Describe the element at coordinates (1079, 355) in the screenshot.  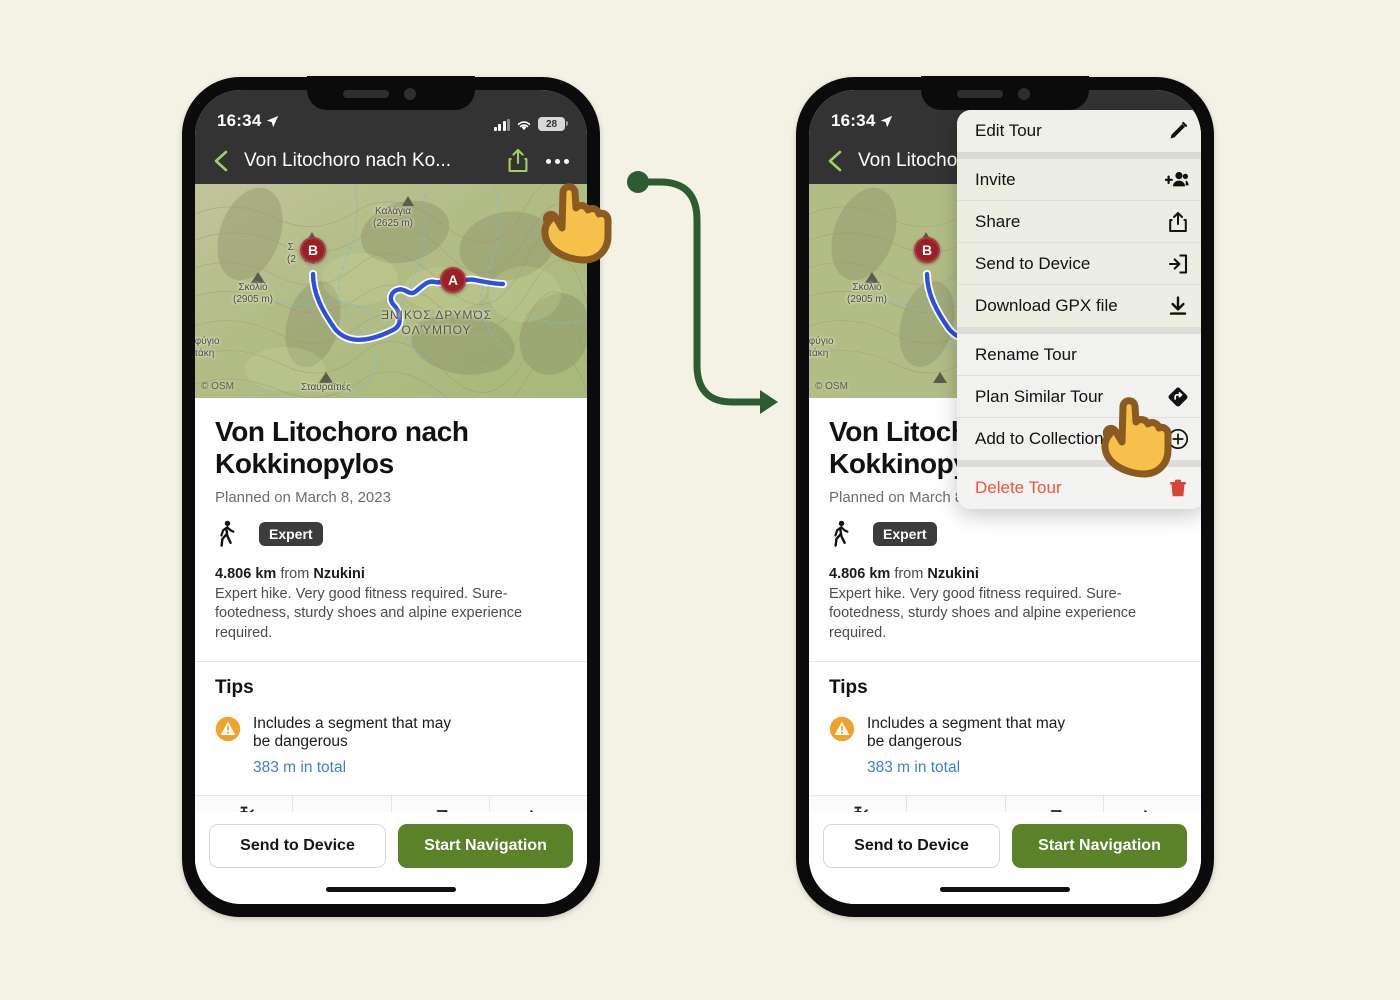
I see `menu-item-rename-tour: Rename Tour` at that location.